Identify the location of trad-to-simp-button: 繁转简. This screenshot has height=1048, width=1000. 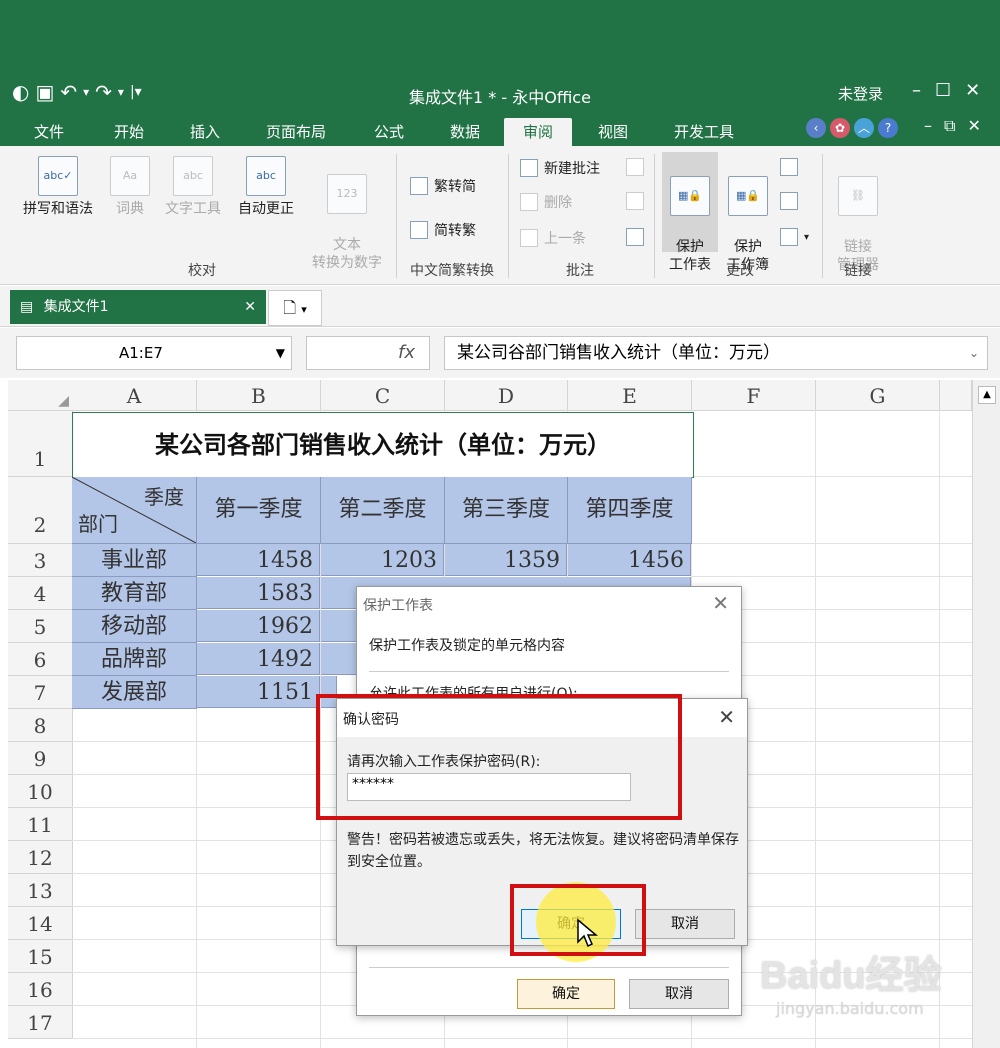
(443, 186).